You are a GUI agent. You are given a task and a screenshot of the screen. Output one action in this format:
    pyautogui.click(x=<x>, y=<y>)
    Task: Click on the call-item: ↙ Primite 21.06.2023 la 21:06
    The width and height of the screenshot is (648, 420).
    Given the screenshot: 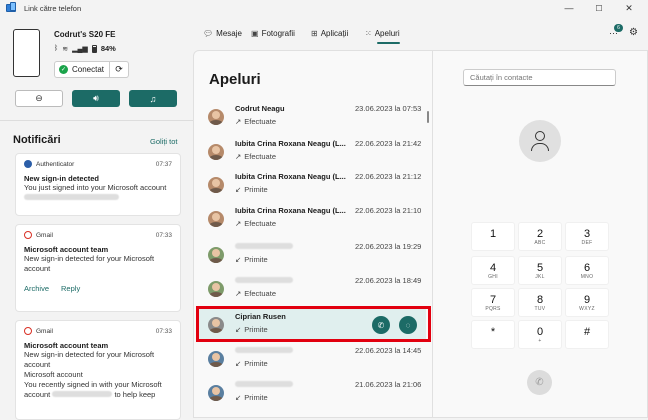 What is the action you would take?
    pyautogui.click(x=312, y=392)
    